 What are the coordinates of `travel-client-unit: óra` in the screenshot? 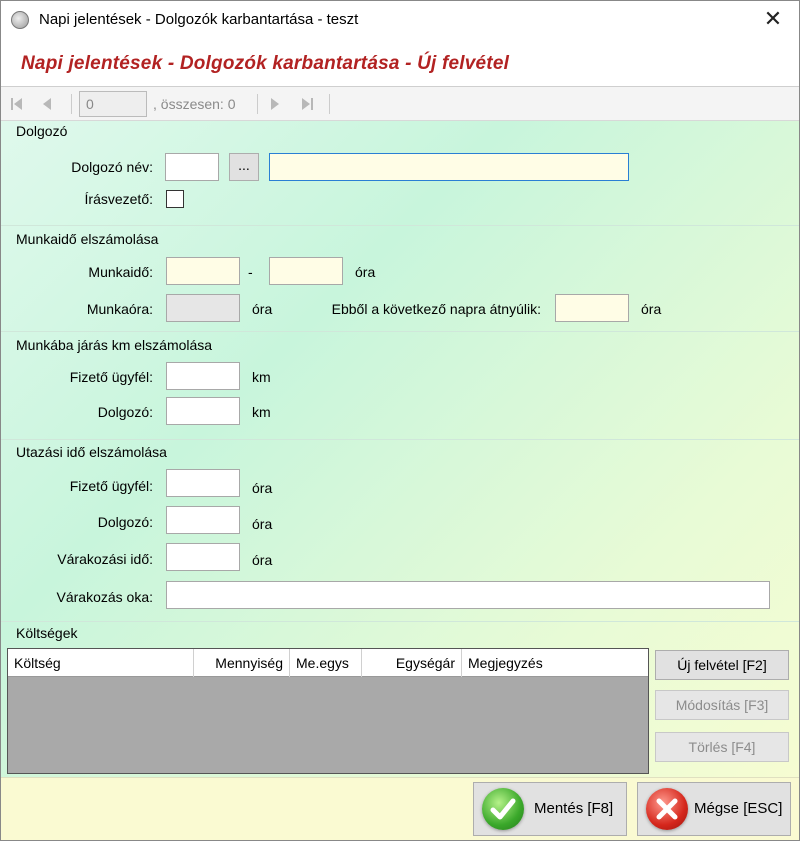 It's located at (262, 488).